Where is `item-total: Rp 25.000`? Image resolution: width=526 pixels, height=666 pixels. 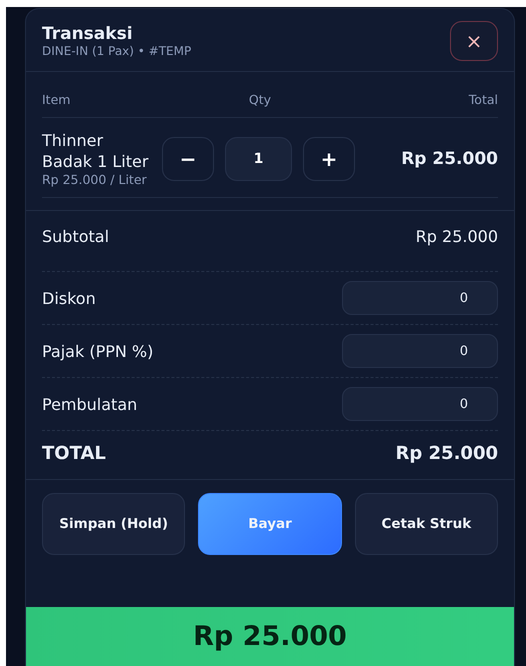 item-total: Rp 25.000 is located at coordinates (449, 158).